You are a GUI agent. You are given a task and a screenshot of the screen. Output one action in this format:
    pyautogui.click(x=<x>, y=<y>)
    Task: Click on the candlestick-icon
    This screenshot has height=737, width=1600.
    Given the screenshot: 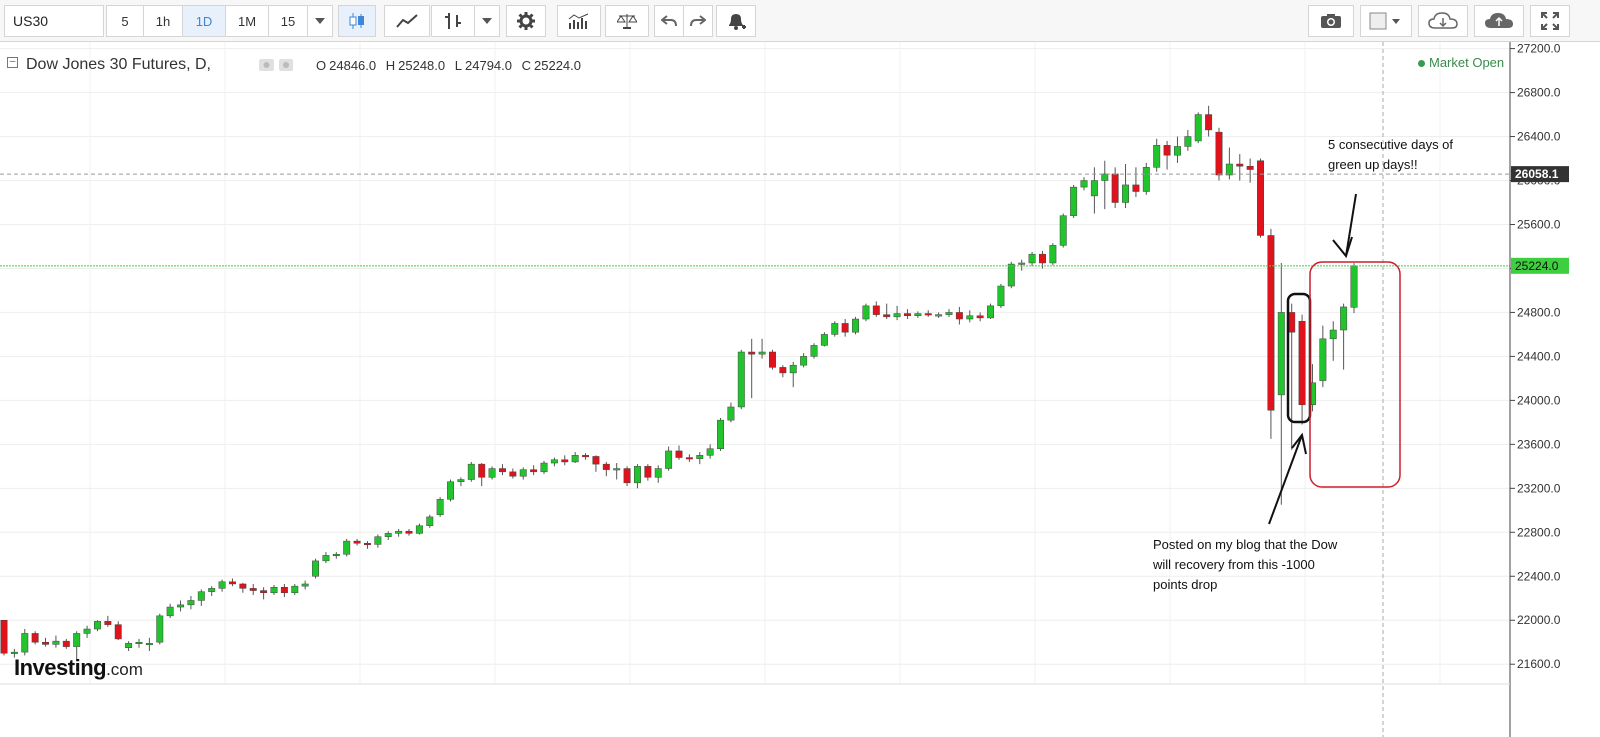 What is the action you would take?
    pyautogui.click(x=357, y=21)
    